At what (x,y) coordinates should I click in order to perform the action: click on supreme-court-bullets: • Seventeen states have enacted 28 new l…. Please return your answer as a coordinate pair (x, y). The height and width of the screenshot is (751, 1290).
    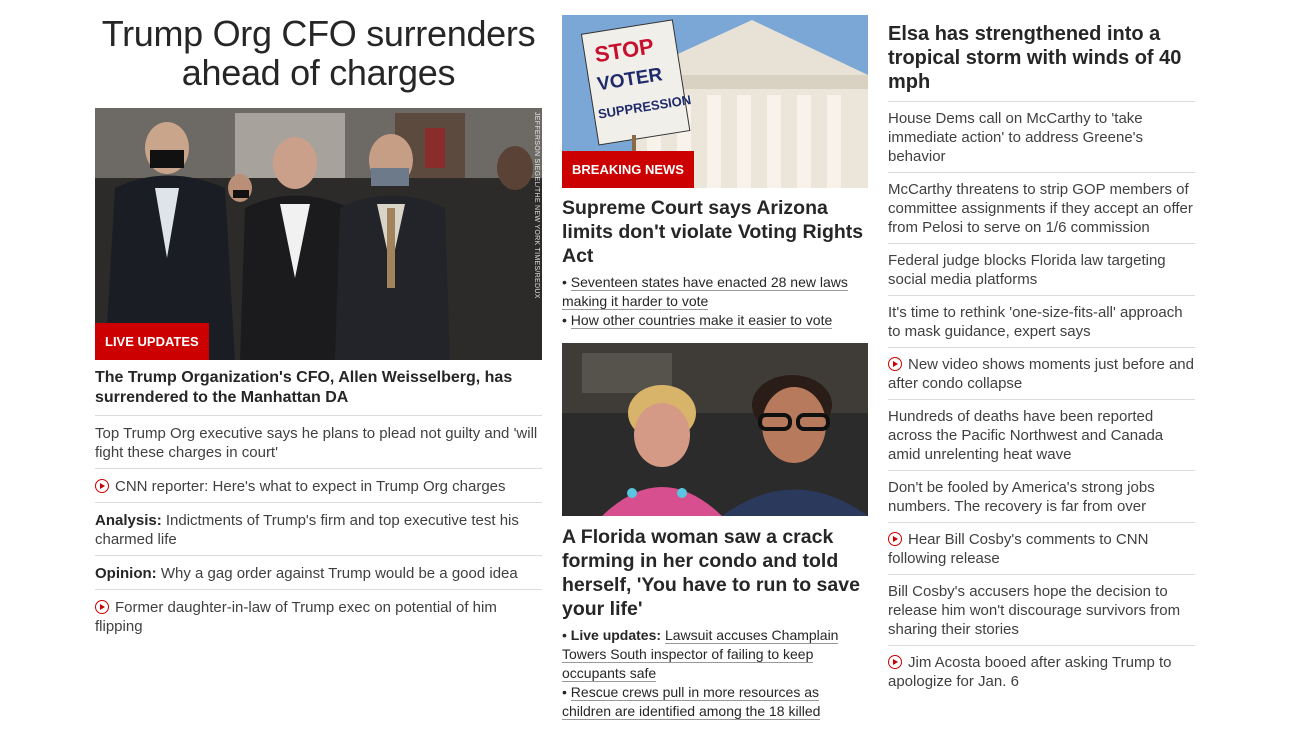
    Looking at the image, I should click on (715, 301).